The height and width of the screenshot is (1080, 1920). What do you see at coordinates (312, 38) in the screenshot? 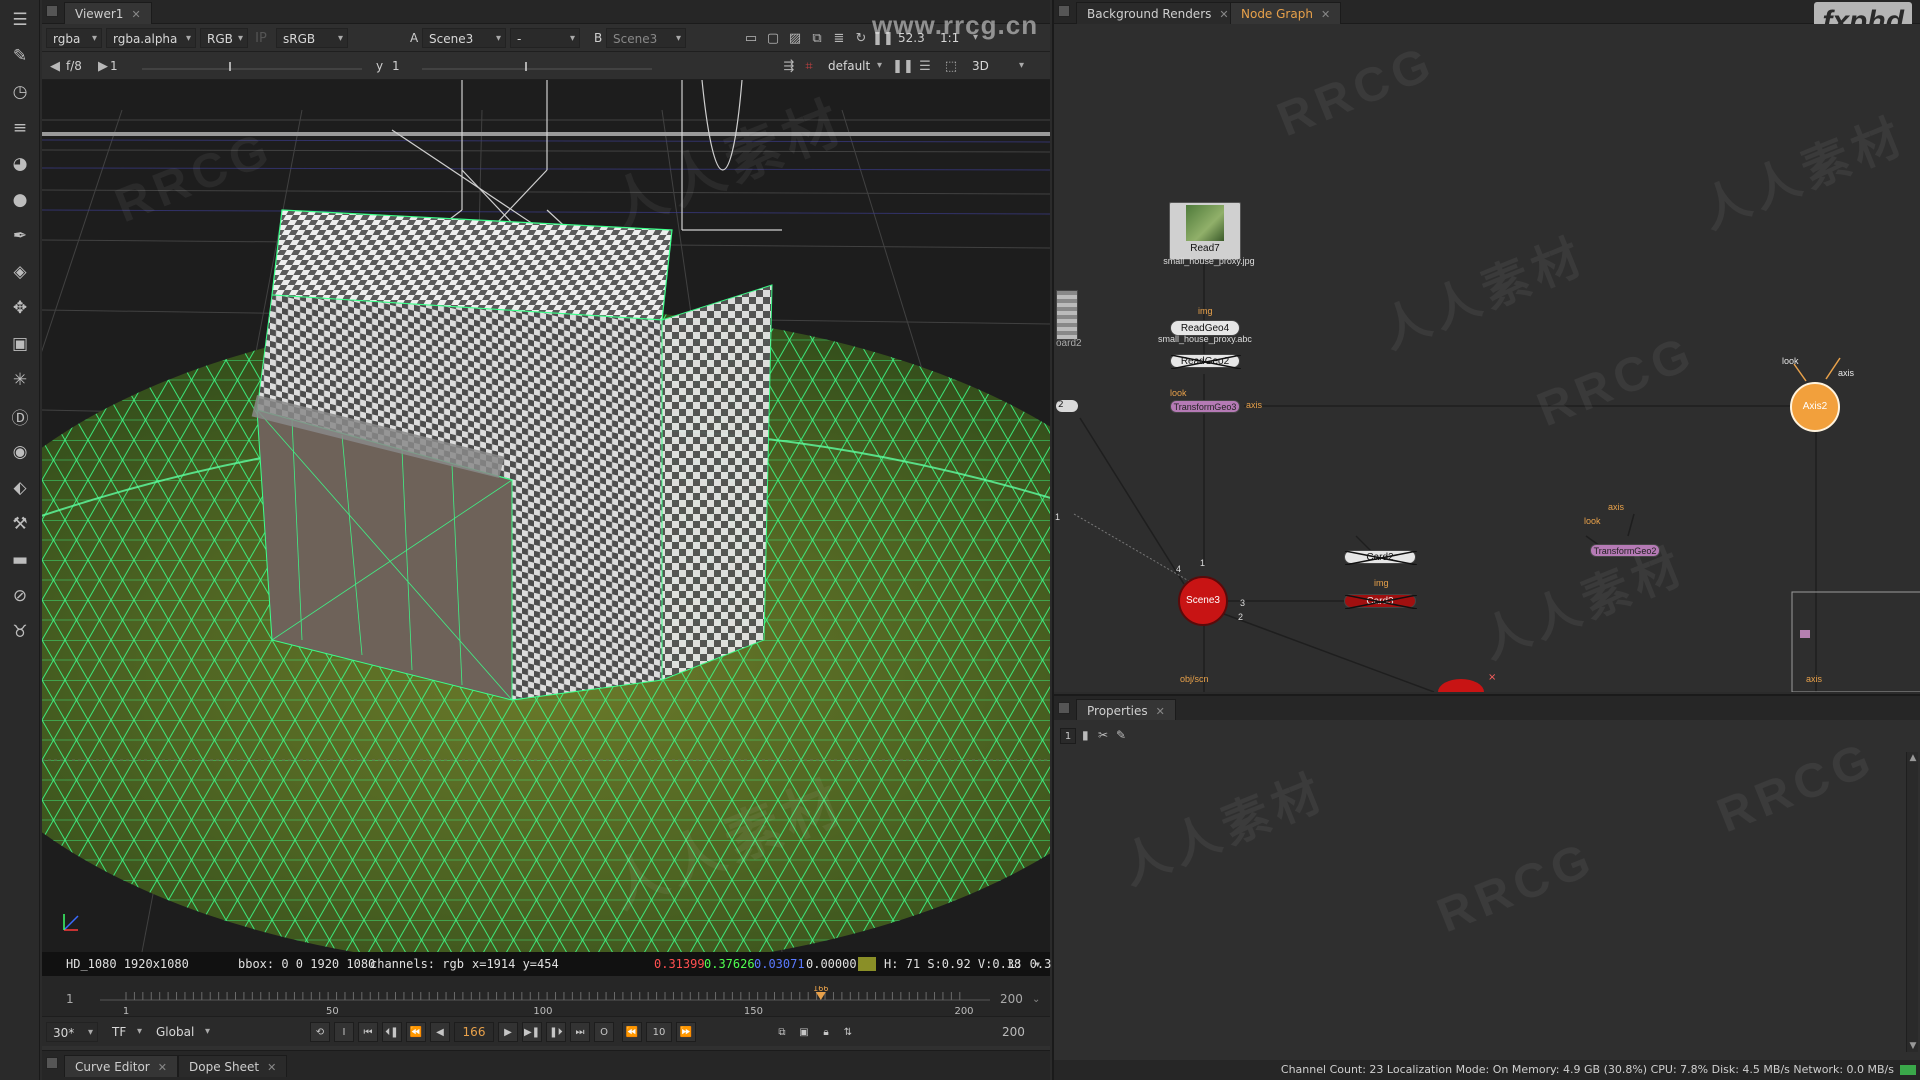
I see `colorspace-dropdown: sRGB` at bounding box center [312, 38].